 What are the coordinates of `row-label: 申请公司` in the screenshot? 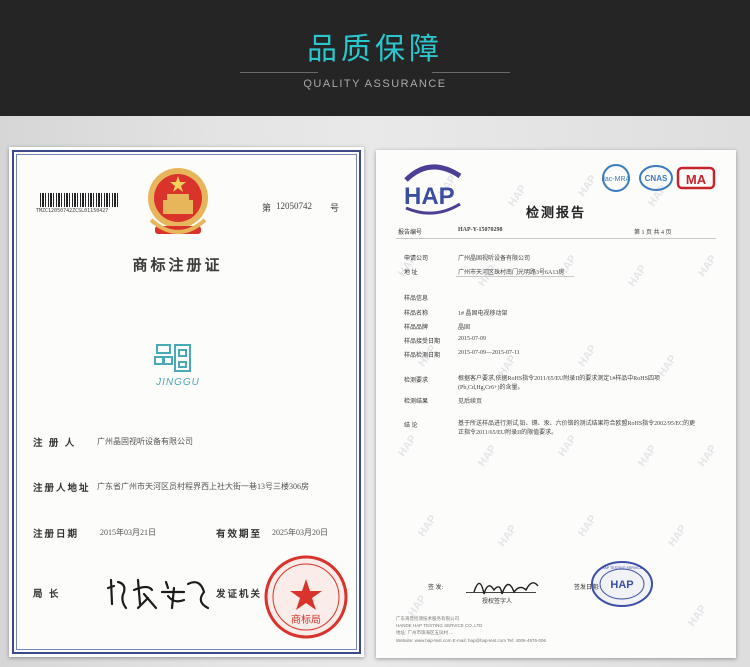 It's located at (416, 259).